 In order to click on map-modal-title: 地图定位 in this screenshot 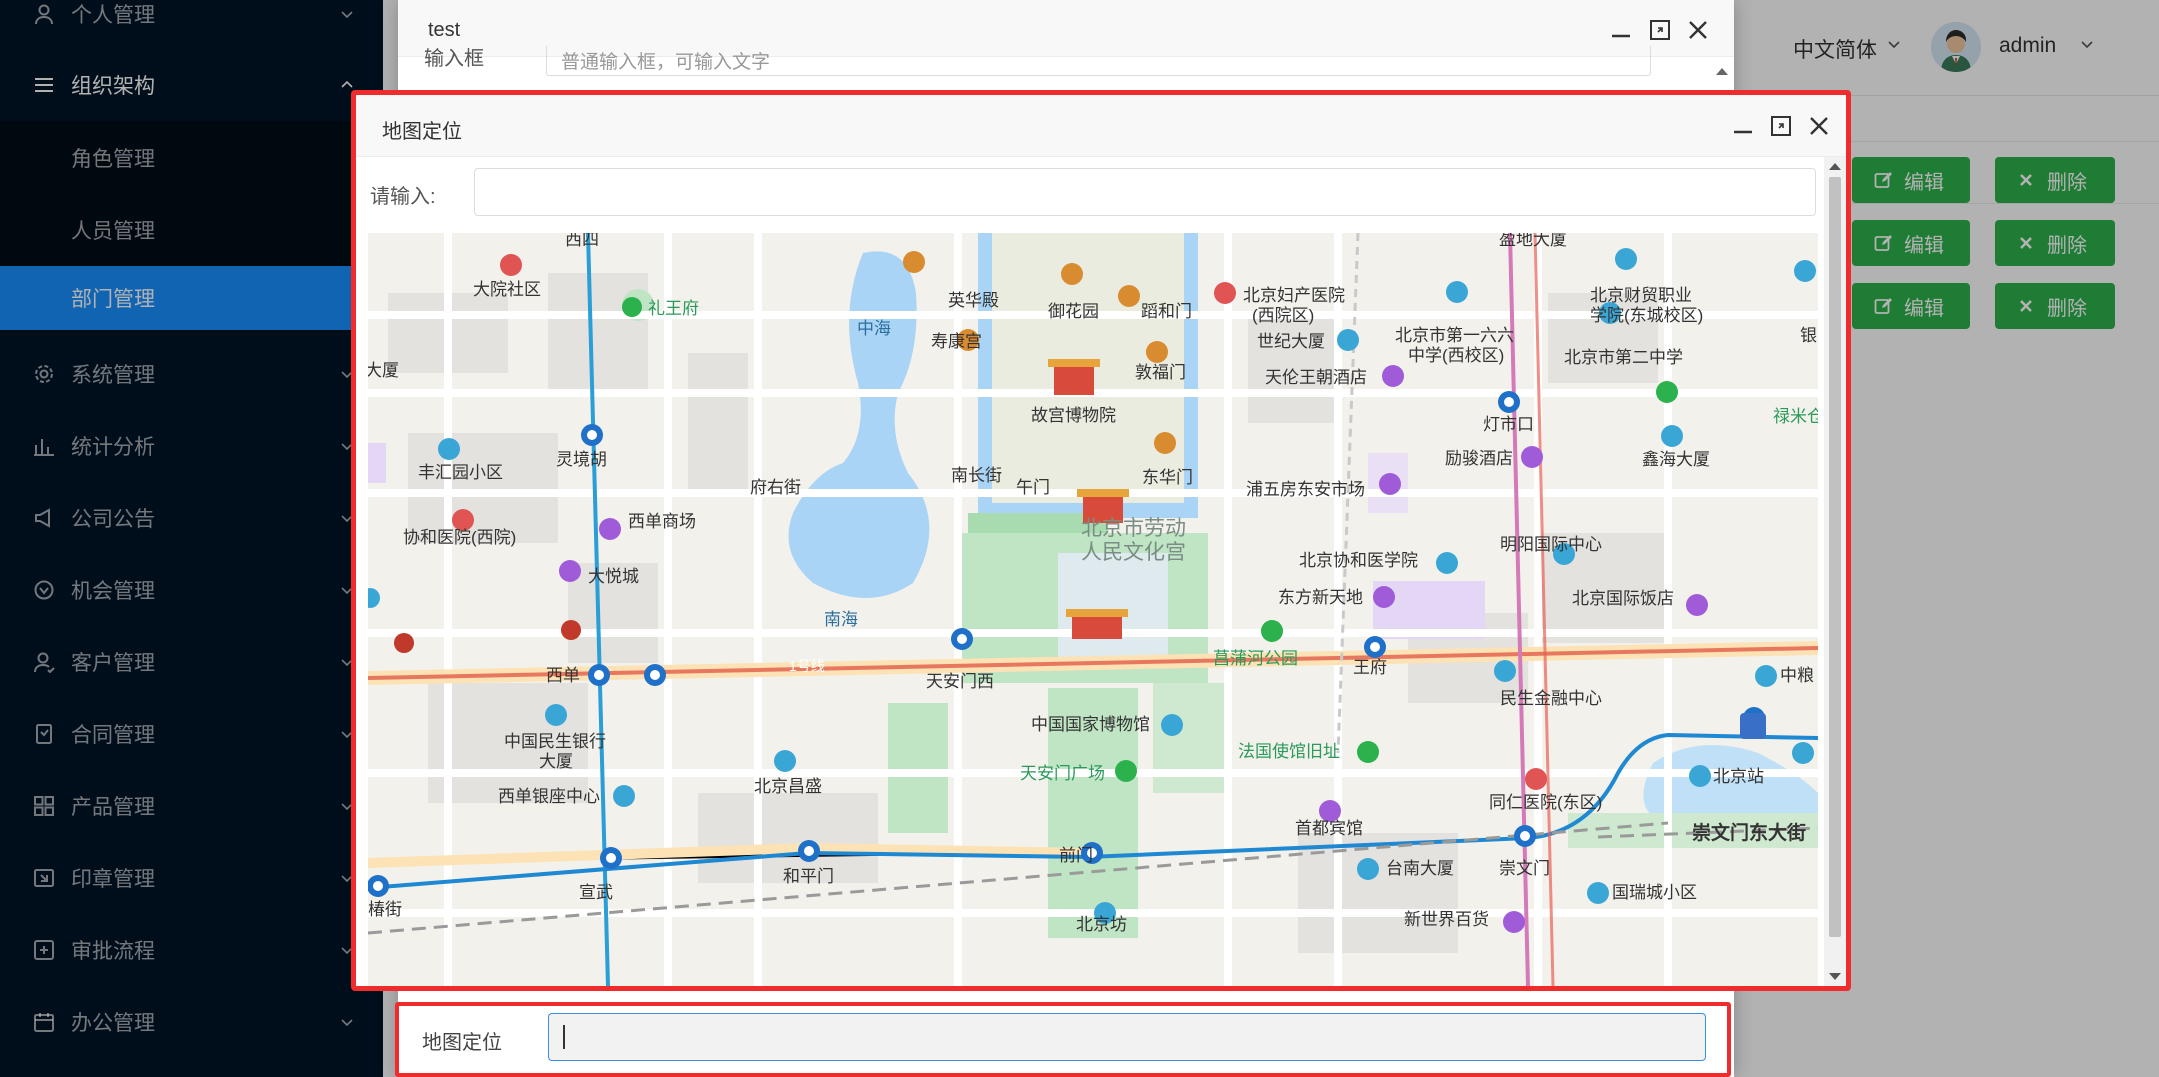, I will do `click(422, 132)`.